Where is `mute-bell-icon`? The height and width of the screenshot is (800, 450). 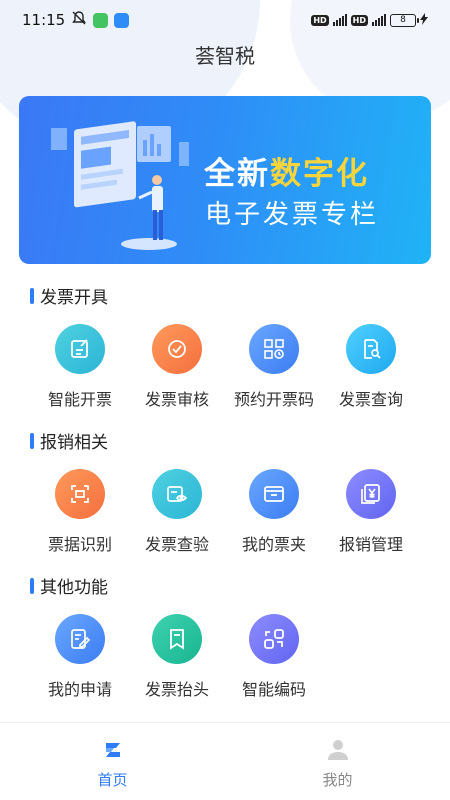
mute-bell-icon is located at coordinates (79, 20).